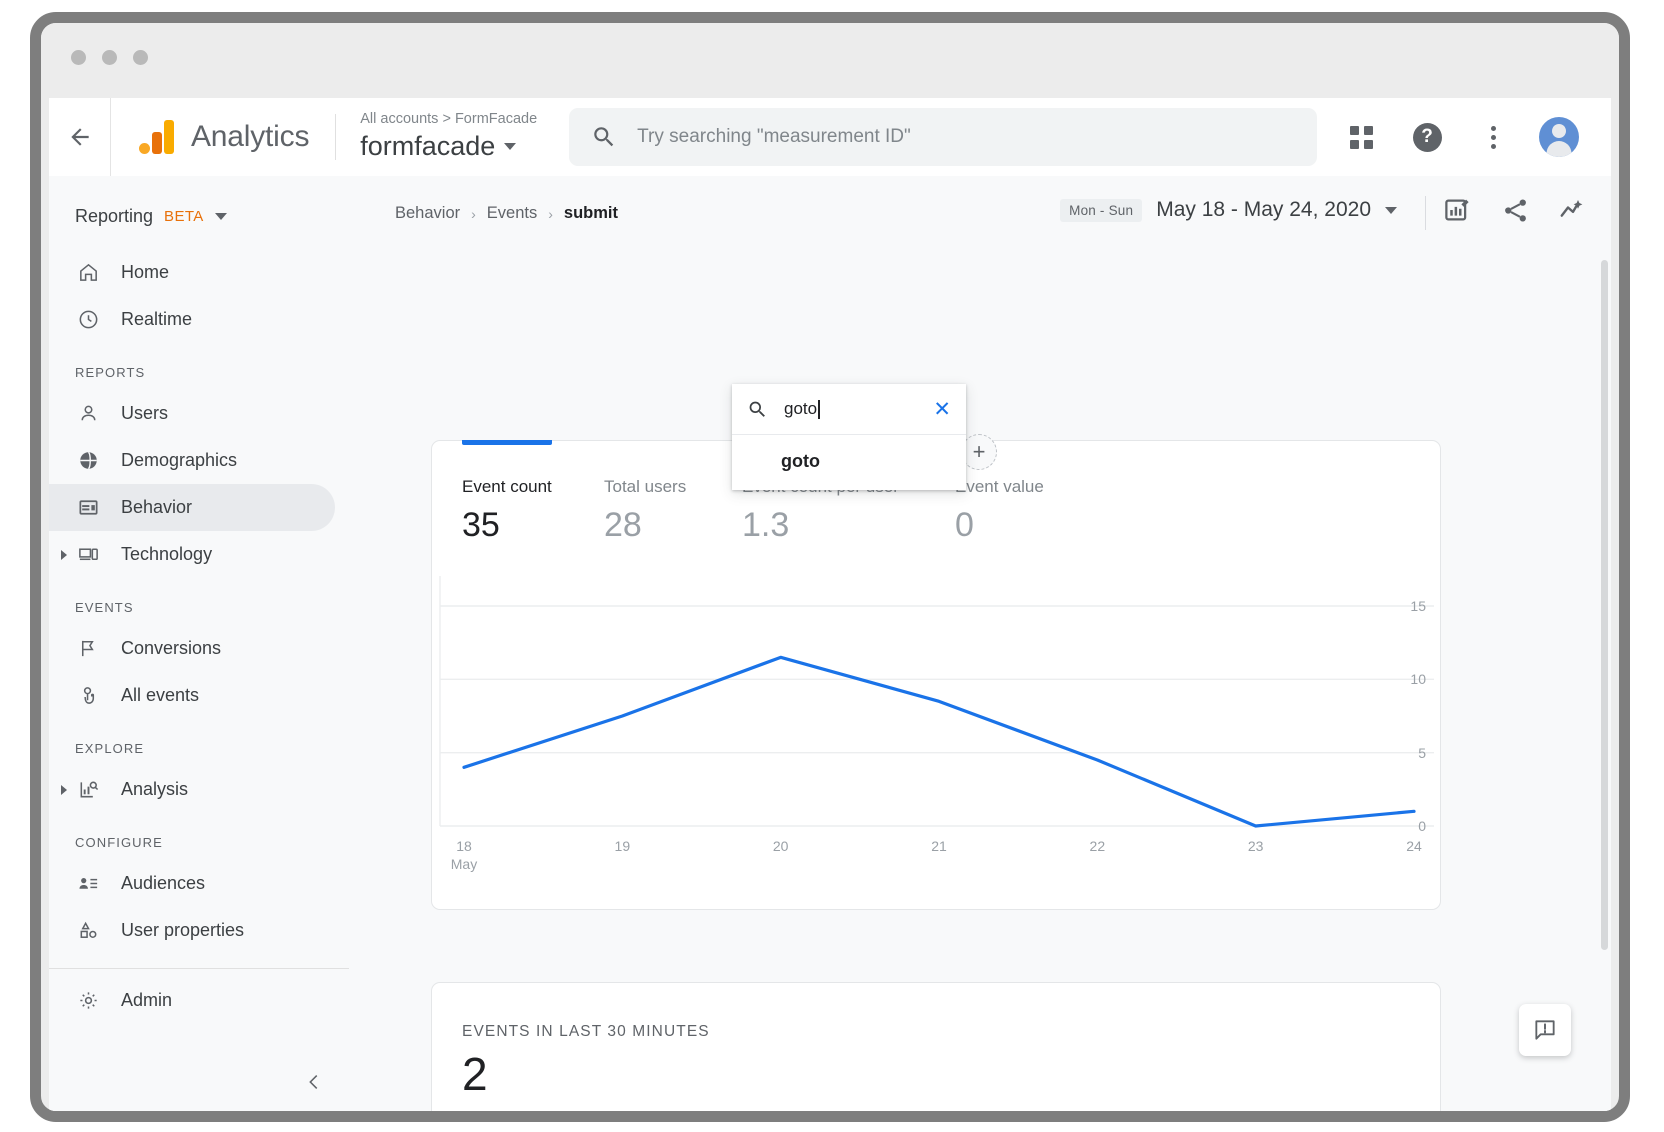 The image size is (1664, 1132). I want to click on expand-arrow-icon, so click(64, 789).